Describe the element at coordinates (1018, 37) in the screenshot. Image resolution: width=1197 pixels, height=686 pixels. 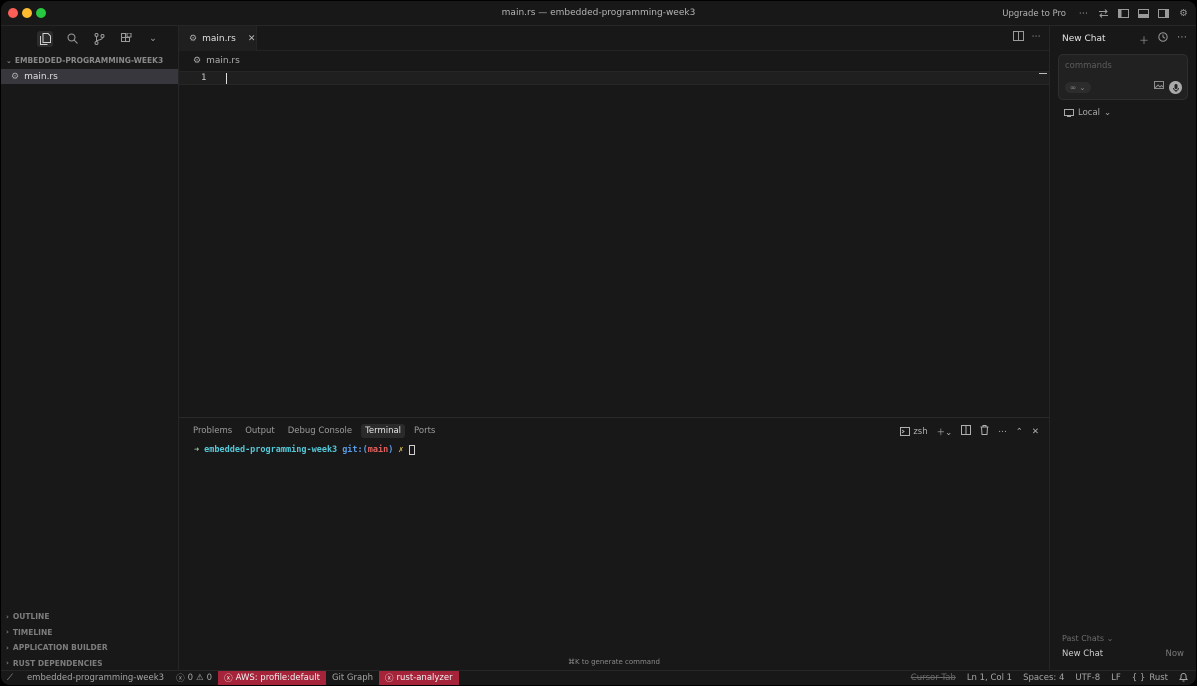
I see `split-editor-icon` at that location.